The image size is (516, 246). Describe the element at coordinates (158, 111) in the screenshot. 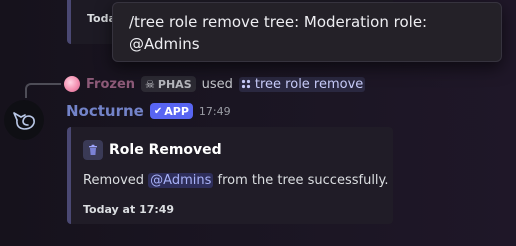

I see `checkmark-icon: ✔` at that location.